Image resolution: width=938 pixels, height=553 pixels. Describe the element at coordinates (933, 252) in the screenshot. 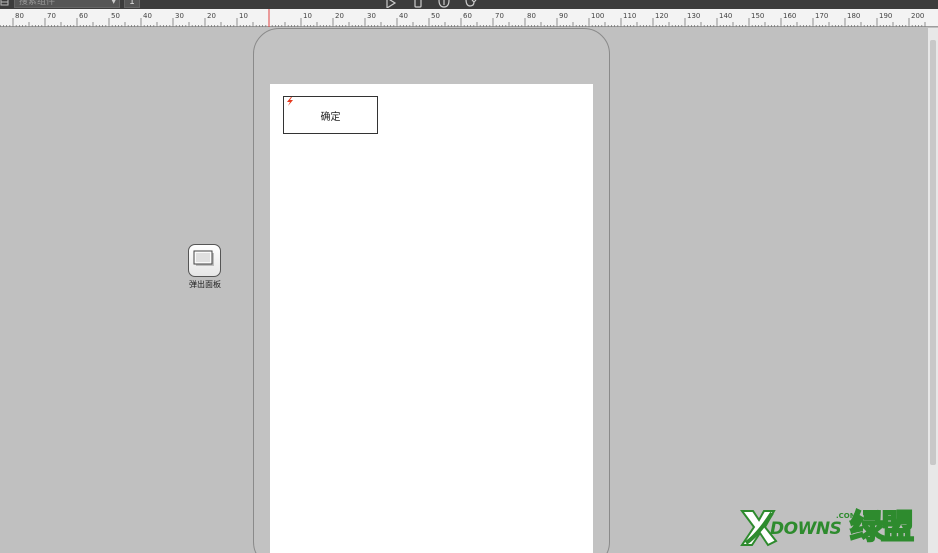

I see `scroll-thumb` at that location.